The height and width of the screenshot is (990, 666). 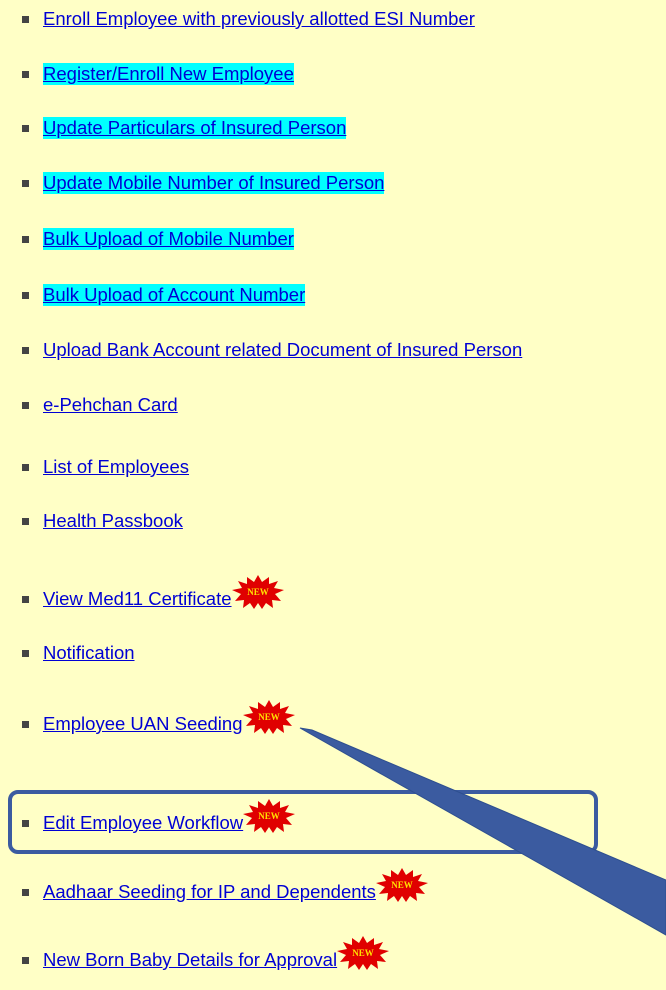 I want to click on list-item: List of Employees, so click(x=105, y=467).